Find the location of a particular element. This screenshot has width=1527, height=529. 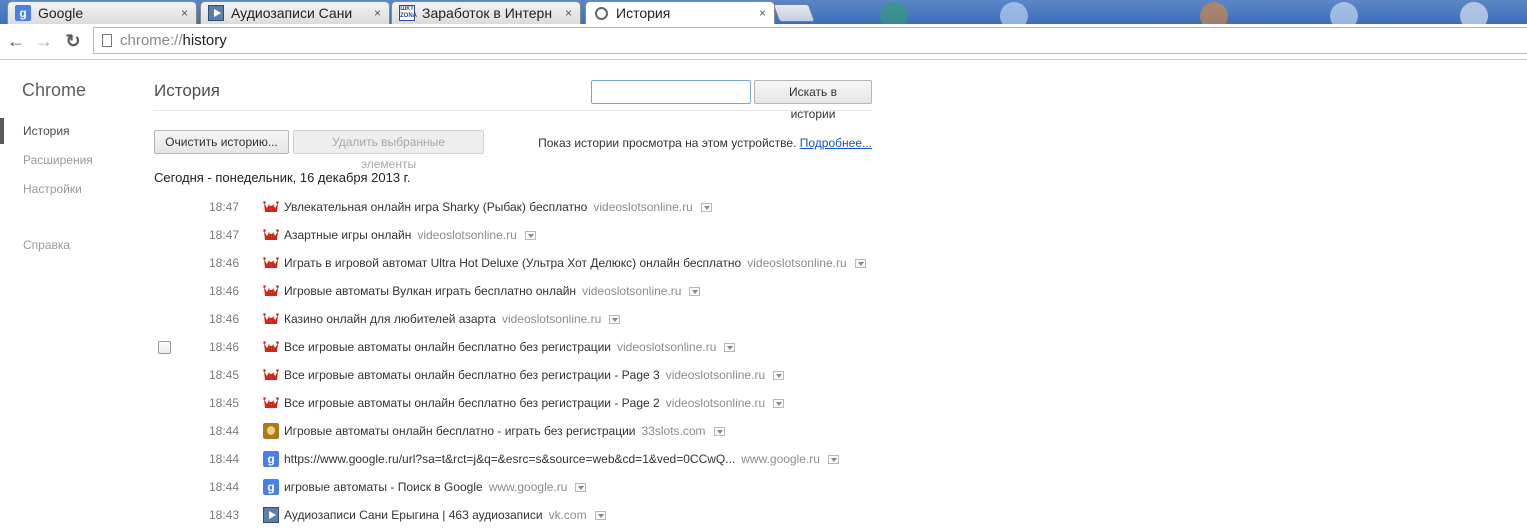

sidebar-item-history: История is located at coordinates (46, 131).